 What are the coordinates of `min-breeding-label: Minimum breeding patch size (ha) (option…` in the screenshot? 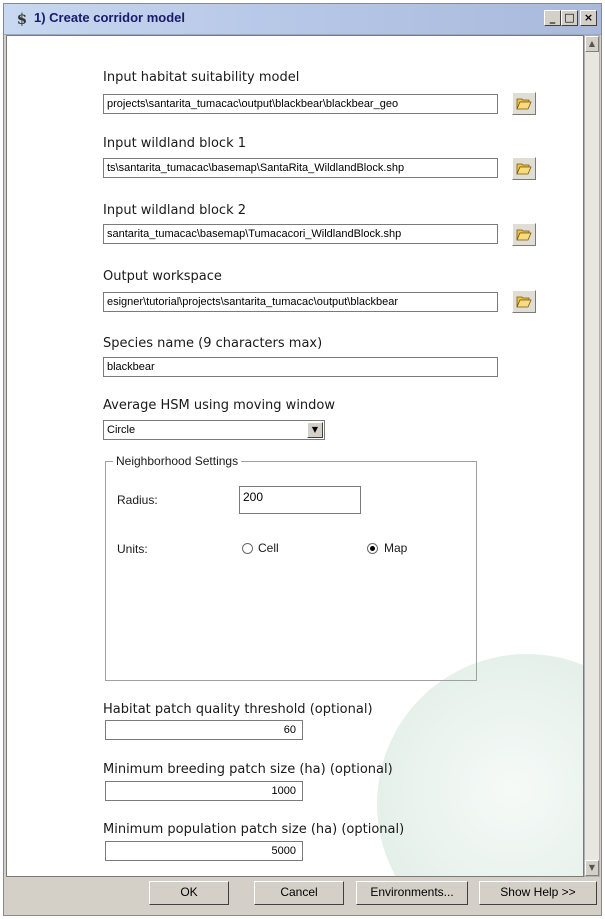 It's located at (248, 769).